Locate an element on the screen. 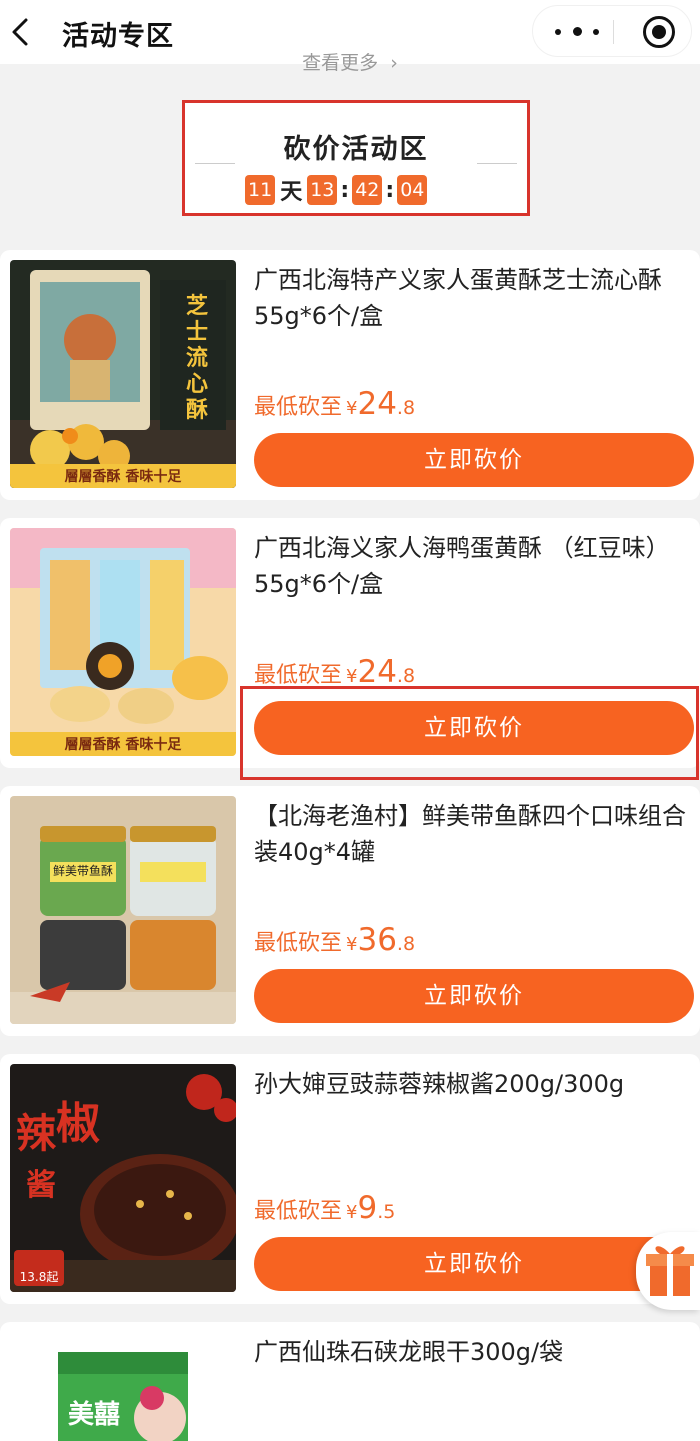 The height and width of the screenshot is (1441, 700). product-image: 美囍 is located at coordinates (123, 1386).